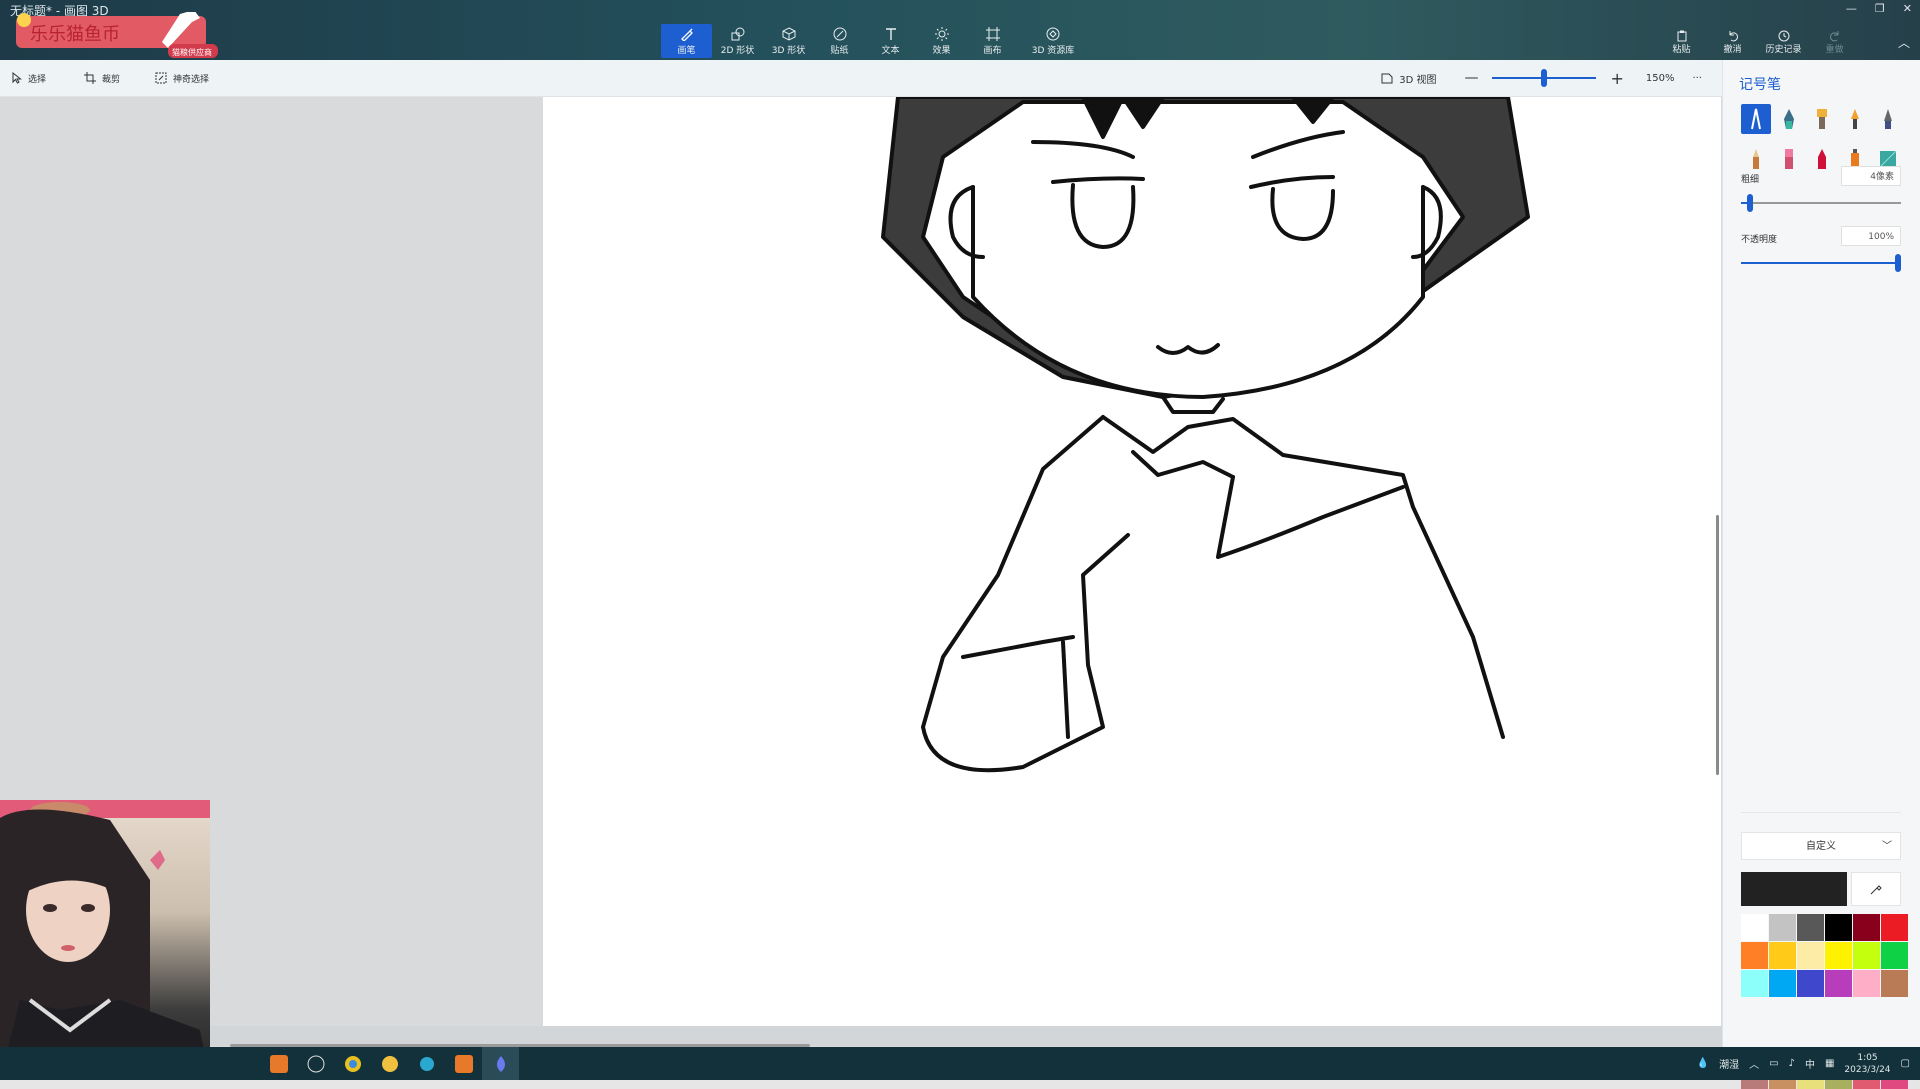 This screenshot has width=1920, height=1089. What do you see at coordinates (1871, 236) in the screenshot?
I see `opacity-input: 100%` at bounding box center [1871, 236].